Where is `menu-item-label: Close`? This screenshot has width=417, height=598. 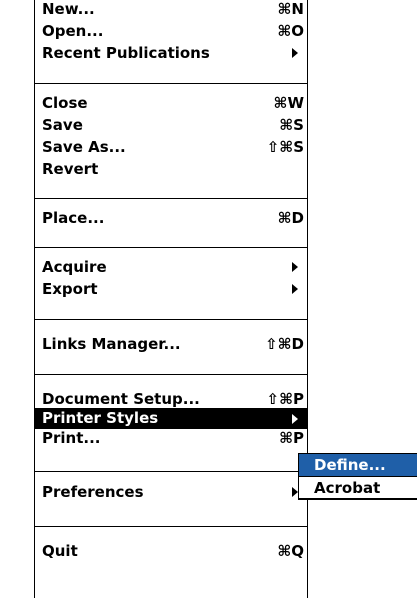
menu-item-label: Close is located at coordinates (65, 103).